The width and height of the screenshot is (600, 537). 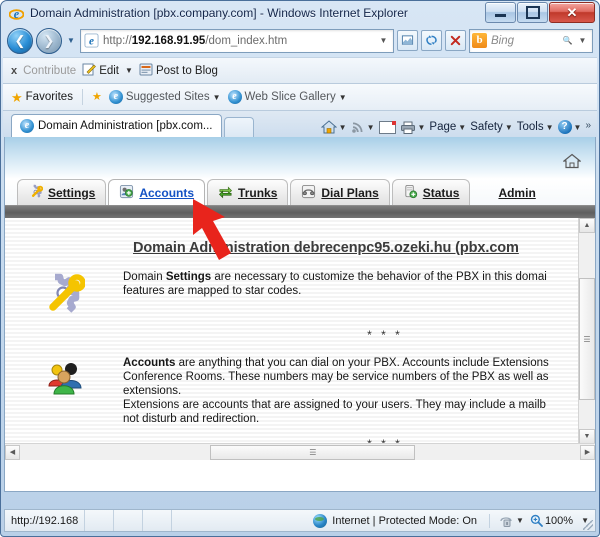 What do you see at coordinates (371, 127) in the screenshot?
I see `feeds-caret-icon: ▼` at bounding box center [371, 127].